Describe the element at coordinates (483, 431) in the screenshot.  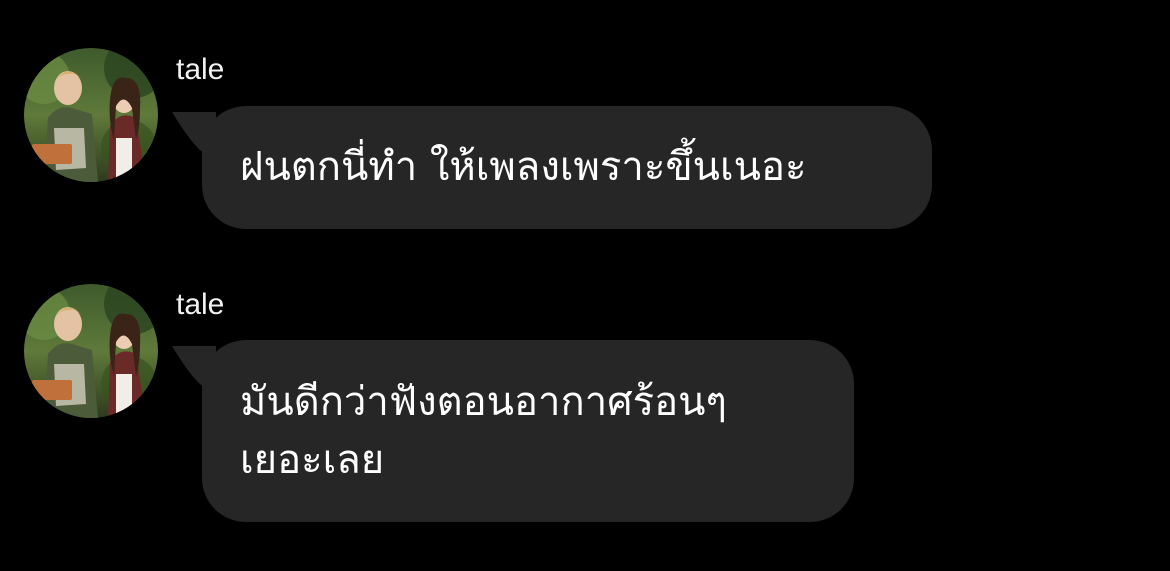
I see `message-text: มันดีกว่าฟังตอนอากาศร้อนๆ เยอะเลย` at that location.